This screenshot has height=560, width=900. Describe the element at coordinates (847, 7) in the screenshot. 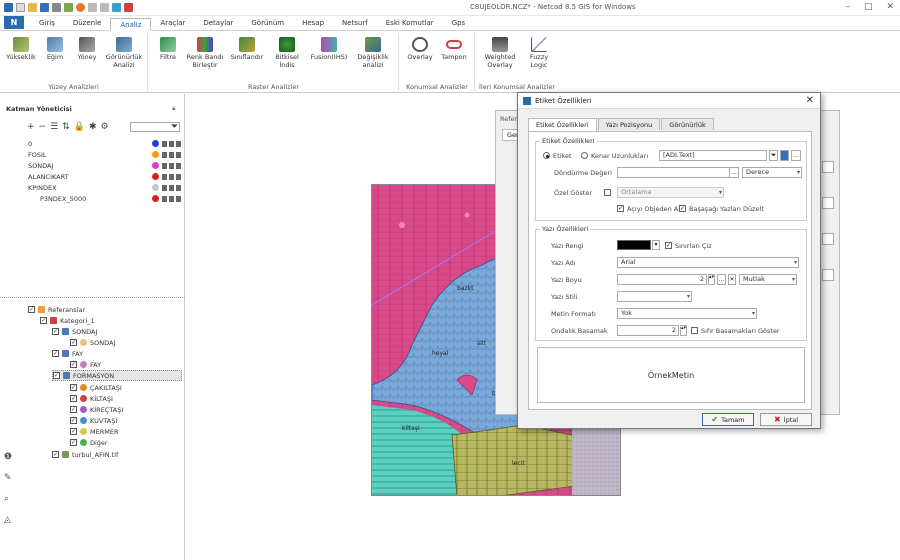

I see `minimize-icon: –` at that location.